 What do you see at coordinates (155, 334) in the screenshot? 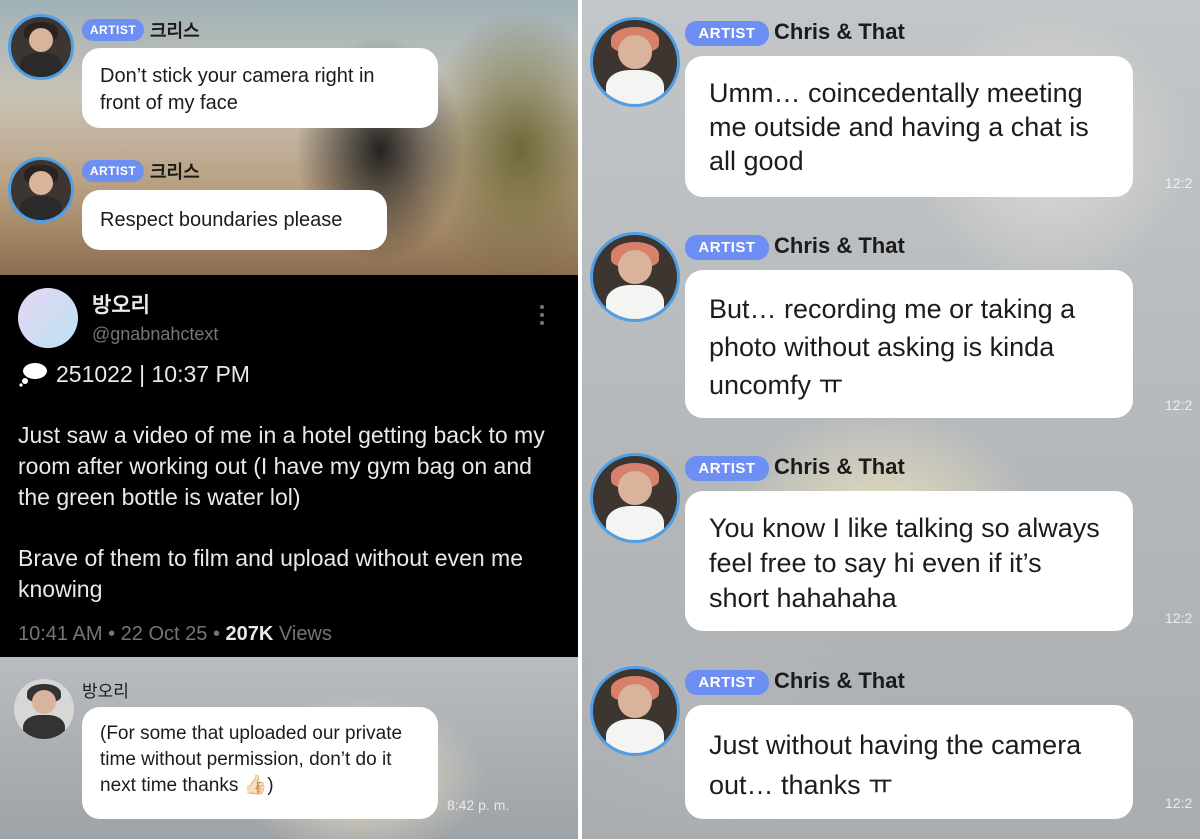
I see `user-handle: @gnabnahctext` at bounding box center [155, 334].